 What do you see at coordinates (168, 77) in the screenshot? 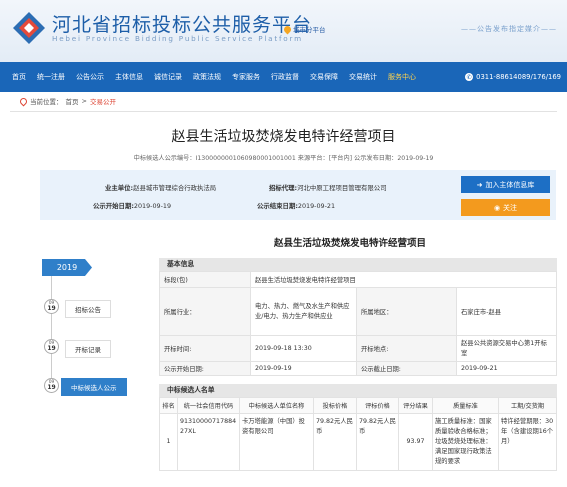
I see `nav-item-credit: 诚信记录` at bounding box center [168, 77].